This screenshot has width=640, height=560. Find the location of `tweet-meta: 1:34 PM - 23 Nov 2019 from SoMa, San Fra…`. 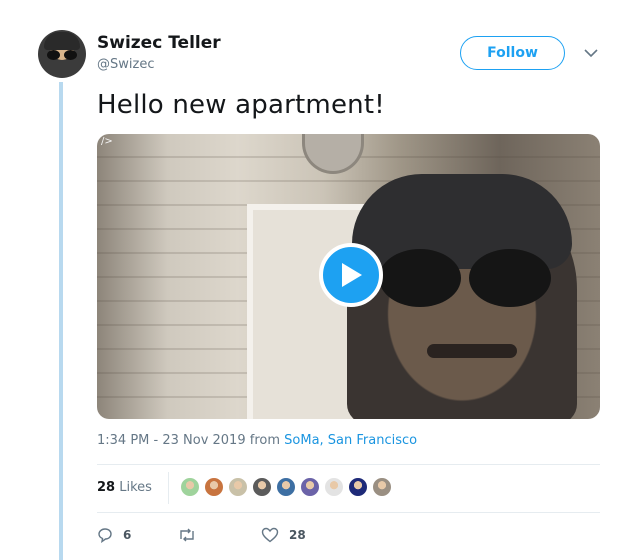

tweet-meta: 1:34 PM - 23 Nov 2019 from SoMa, San Fra… is located at coordinates (257, 440).